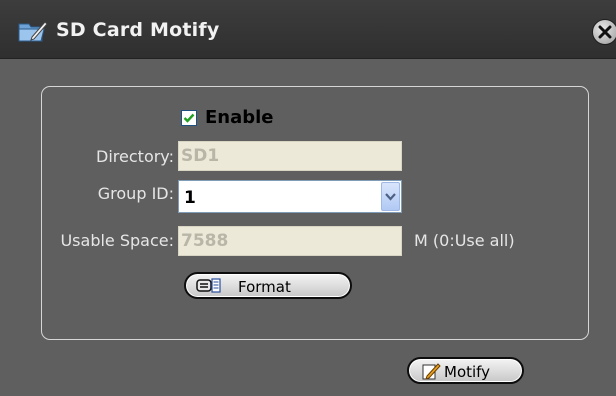  I want to click on format-drive-icon, so click(210, 288).